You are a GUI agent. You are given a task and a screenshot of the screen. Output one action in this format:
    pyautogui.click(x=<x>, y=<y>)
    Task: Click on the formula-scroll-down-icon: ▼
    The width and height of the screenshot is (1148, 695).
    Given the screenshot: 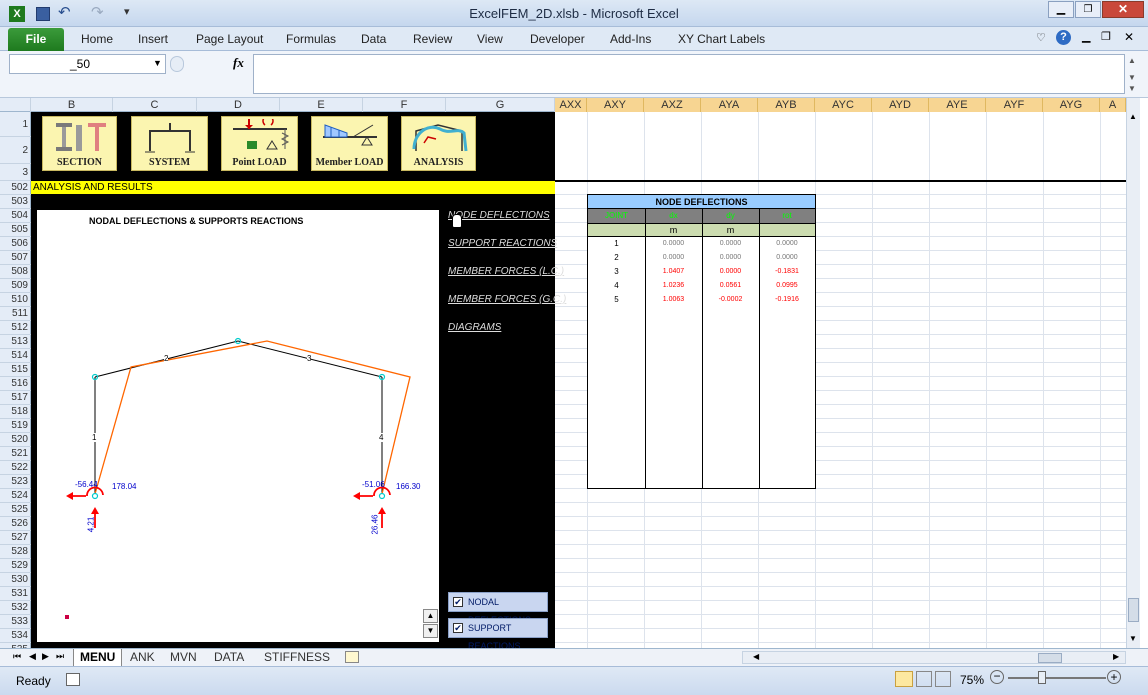 What is the action you would take?
    pyautogui.click(x=1132, y=77)
    